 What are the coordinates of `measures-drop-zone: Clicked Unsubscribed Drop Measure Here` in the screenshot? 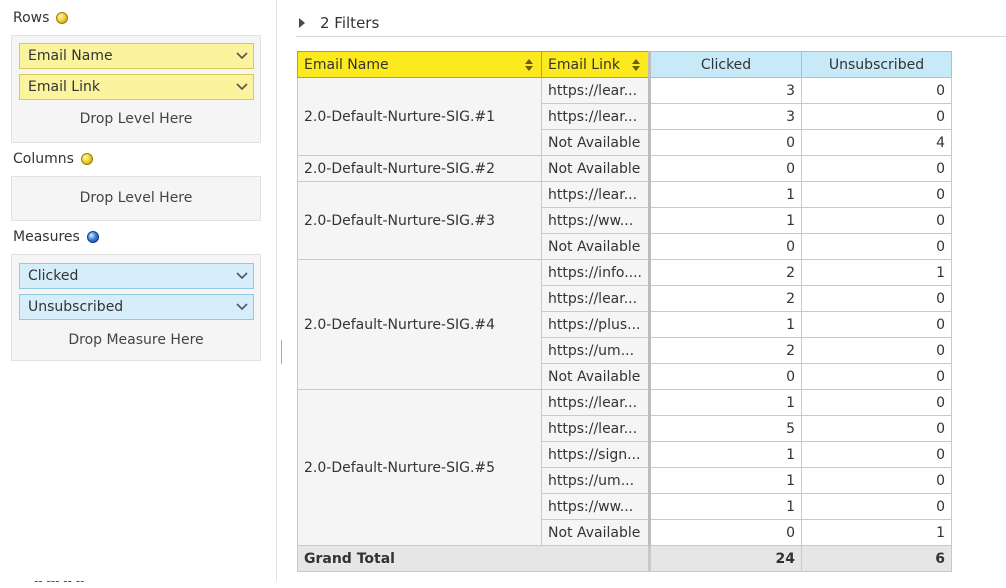 It's located at (136, 307).